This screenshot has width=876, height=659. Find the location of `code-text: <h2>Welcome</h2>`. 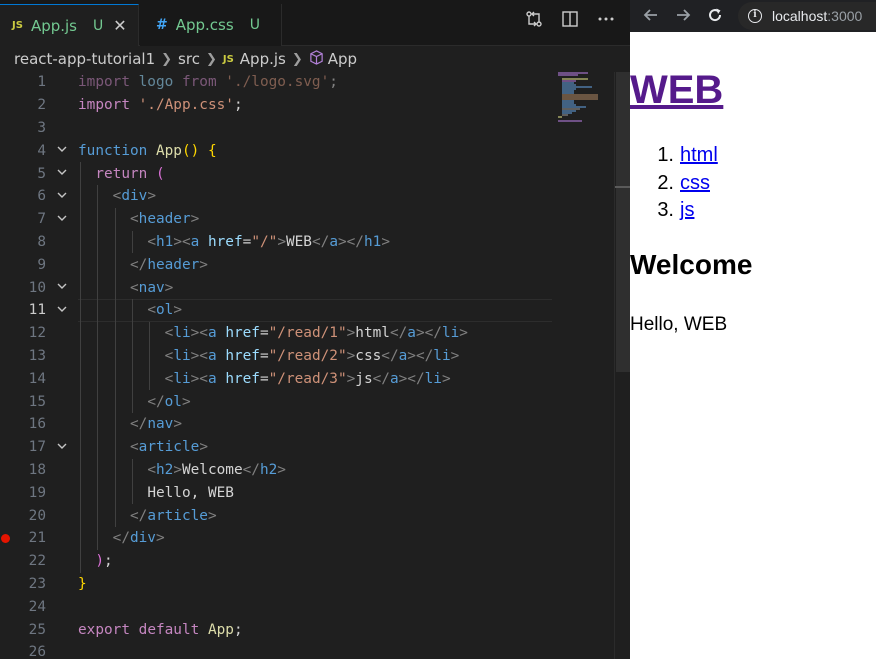

code-text: <h2>Welcome</h2> is located at coordinates (216, 469).